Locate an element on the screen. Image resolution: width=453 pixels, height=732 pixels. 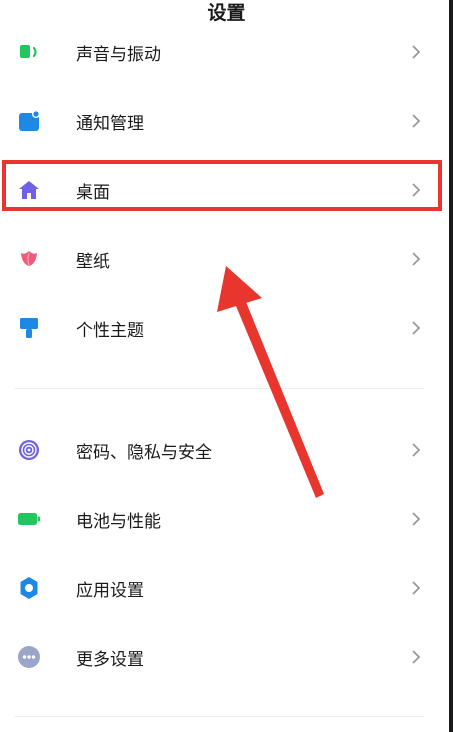
screen-edge is located at coordinates (451, 366).